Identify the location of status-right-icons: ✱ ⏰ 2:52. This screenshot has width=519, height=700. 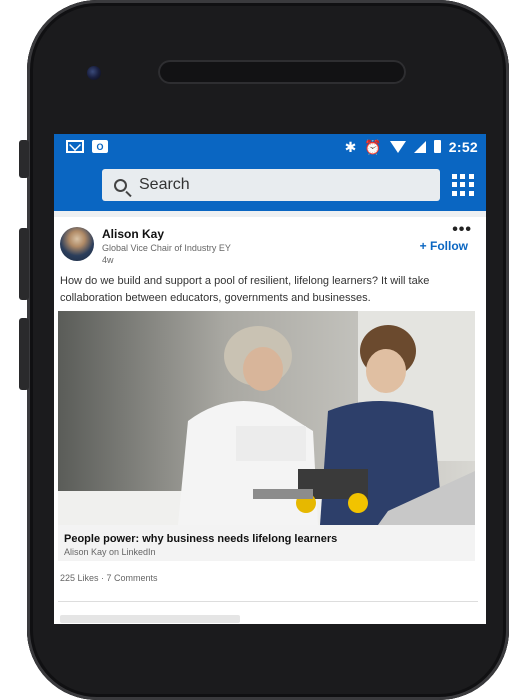
(411, 147).